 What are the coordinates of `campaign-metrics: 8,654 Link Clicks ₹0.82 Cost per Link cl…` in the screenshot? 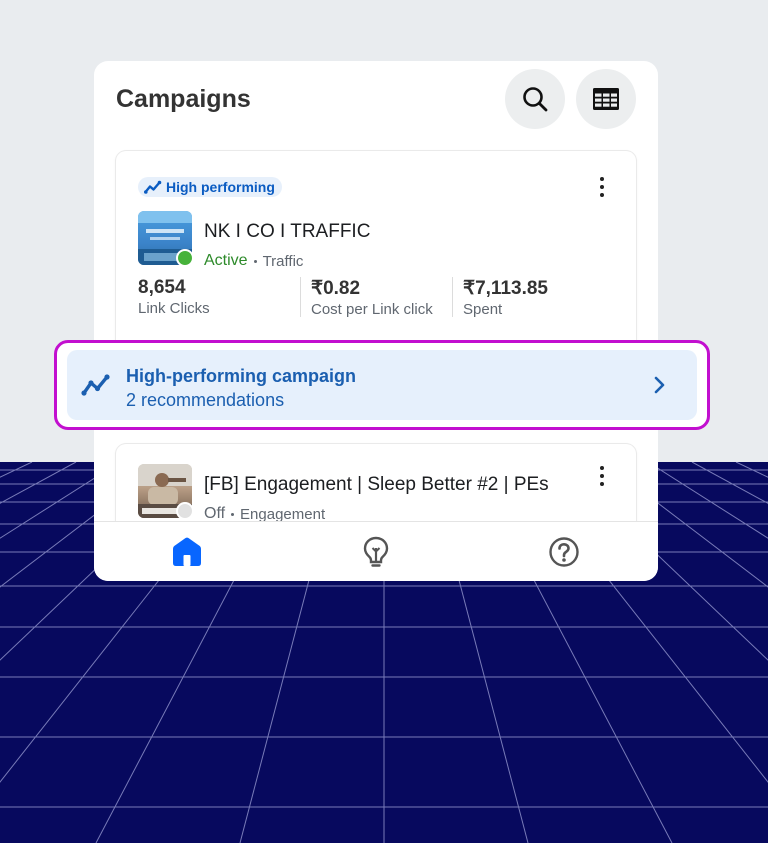 It's located at (378, 299).